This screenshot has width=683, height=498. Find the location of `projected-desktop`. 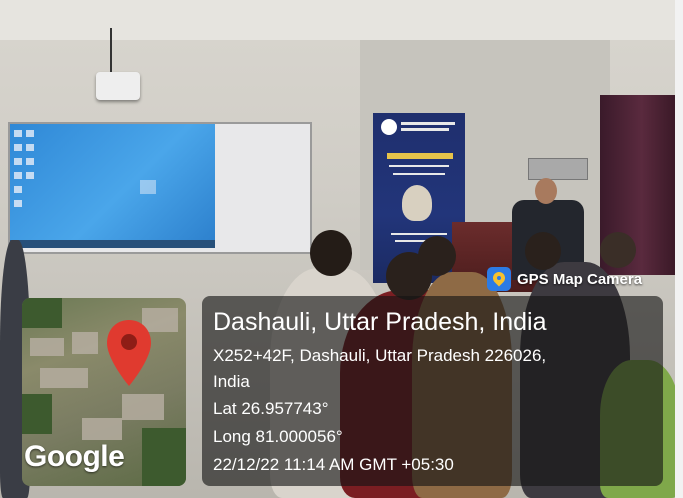

projected-desktop is located at coordinates (112, 186).